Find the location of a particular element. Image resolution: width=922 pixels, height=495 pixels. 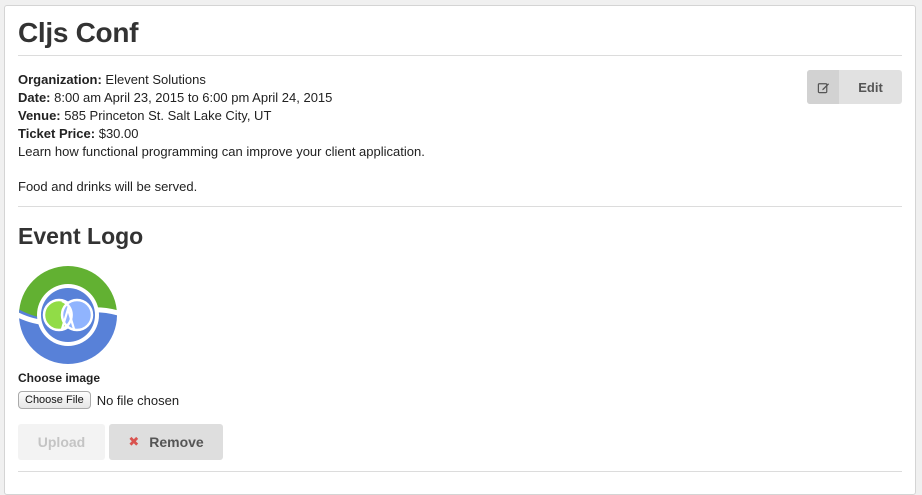

remove-button: ✖ Remove is located at coordinates (166, 442).